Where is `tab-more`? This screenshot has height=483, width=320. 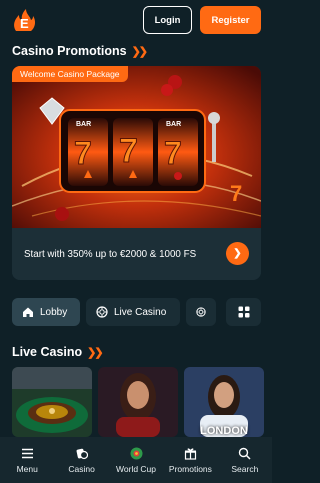
tab-more is located at coordinates (201, 312).